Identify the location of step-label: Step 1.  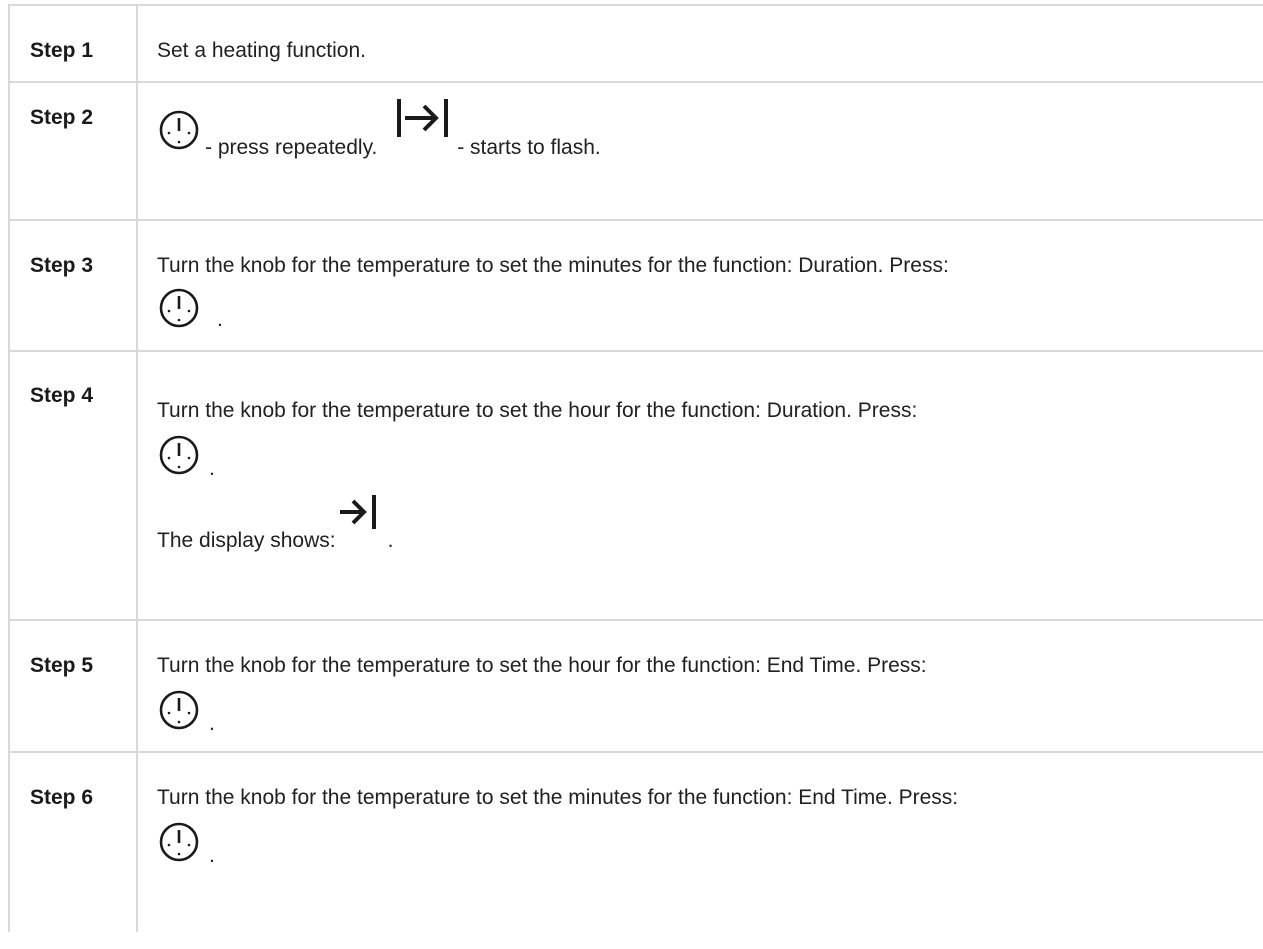
(73, 43).